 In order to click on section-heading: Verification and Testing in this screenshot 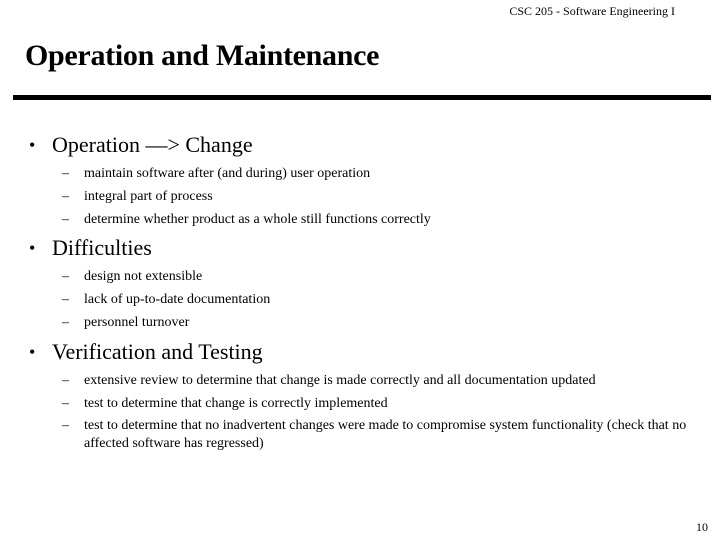, I will do `click(157, 351)`.